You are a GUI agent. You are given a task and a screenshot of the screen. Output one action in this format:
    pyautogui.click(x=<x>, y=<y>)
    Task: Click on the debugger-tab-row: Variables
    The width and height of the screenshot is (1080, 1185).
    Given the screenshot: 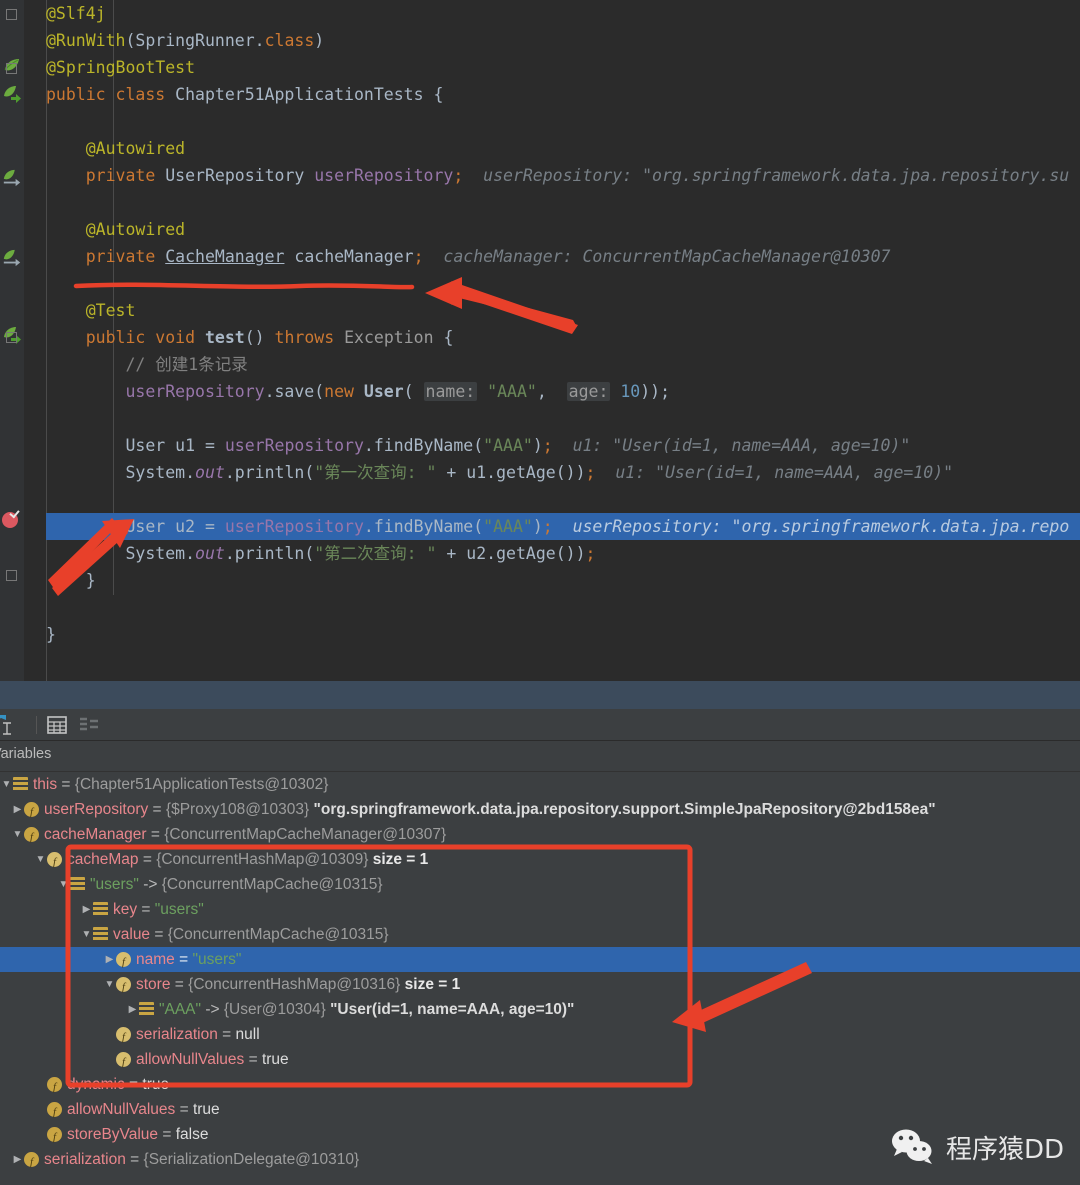 What is the action you would take?
    pyautogui.click(x=540, y=756)
    